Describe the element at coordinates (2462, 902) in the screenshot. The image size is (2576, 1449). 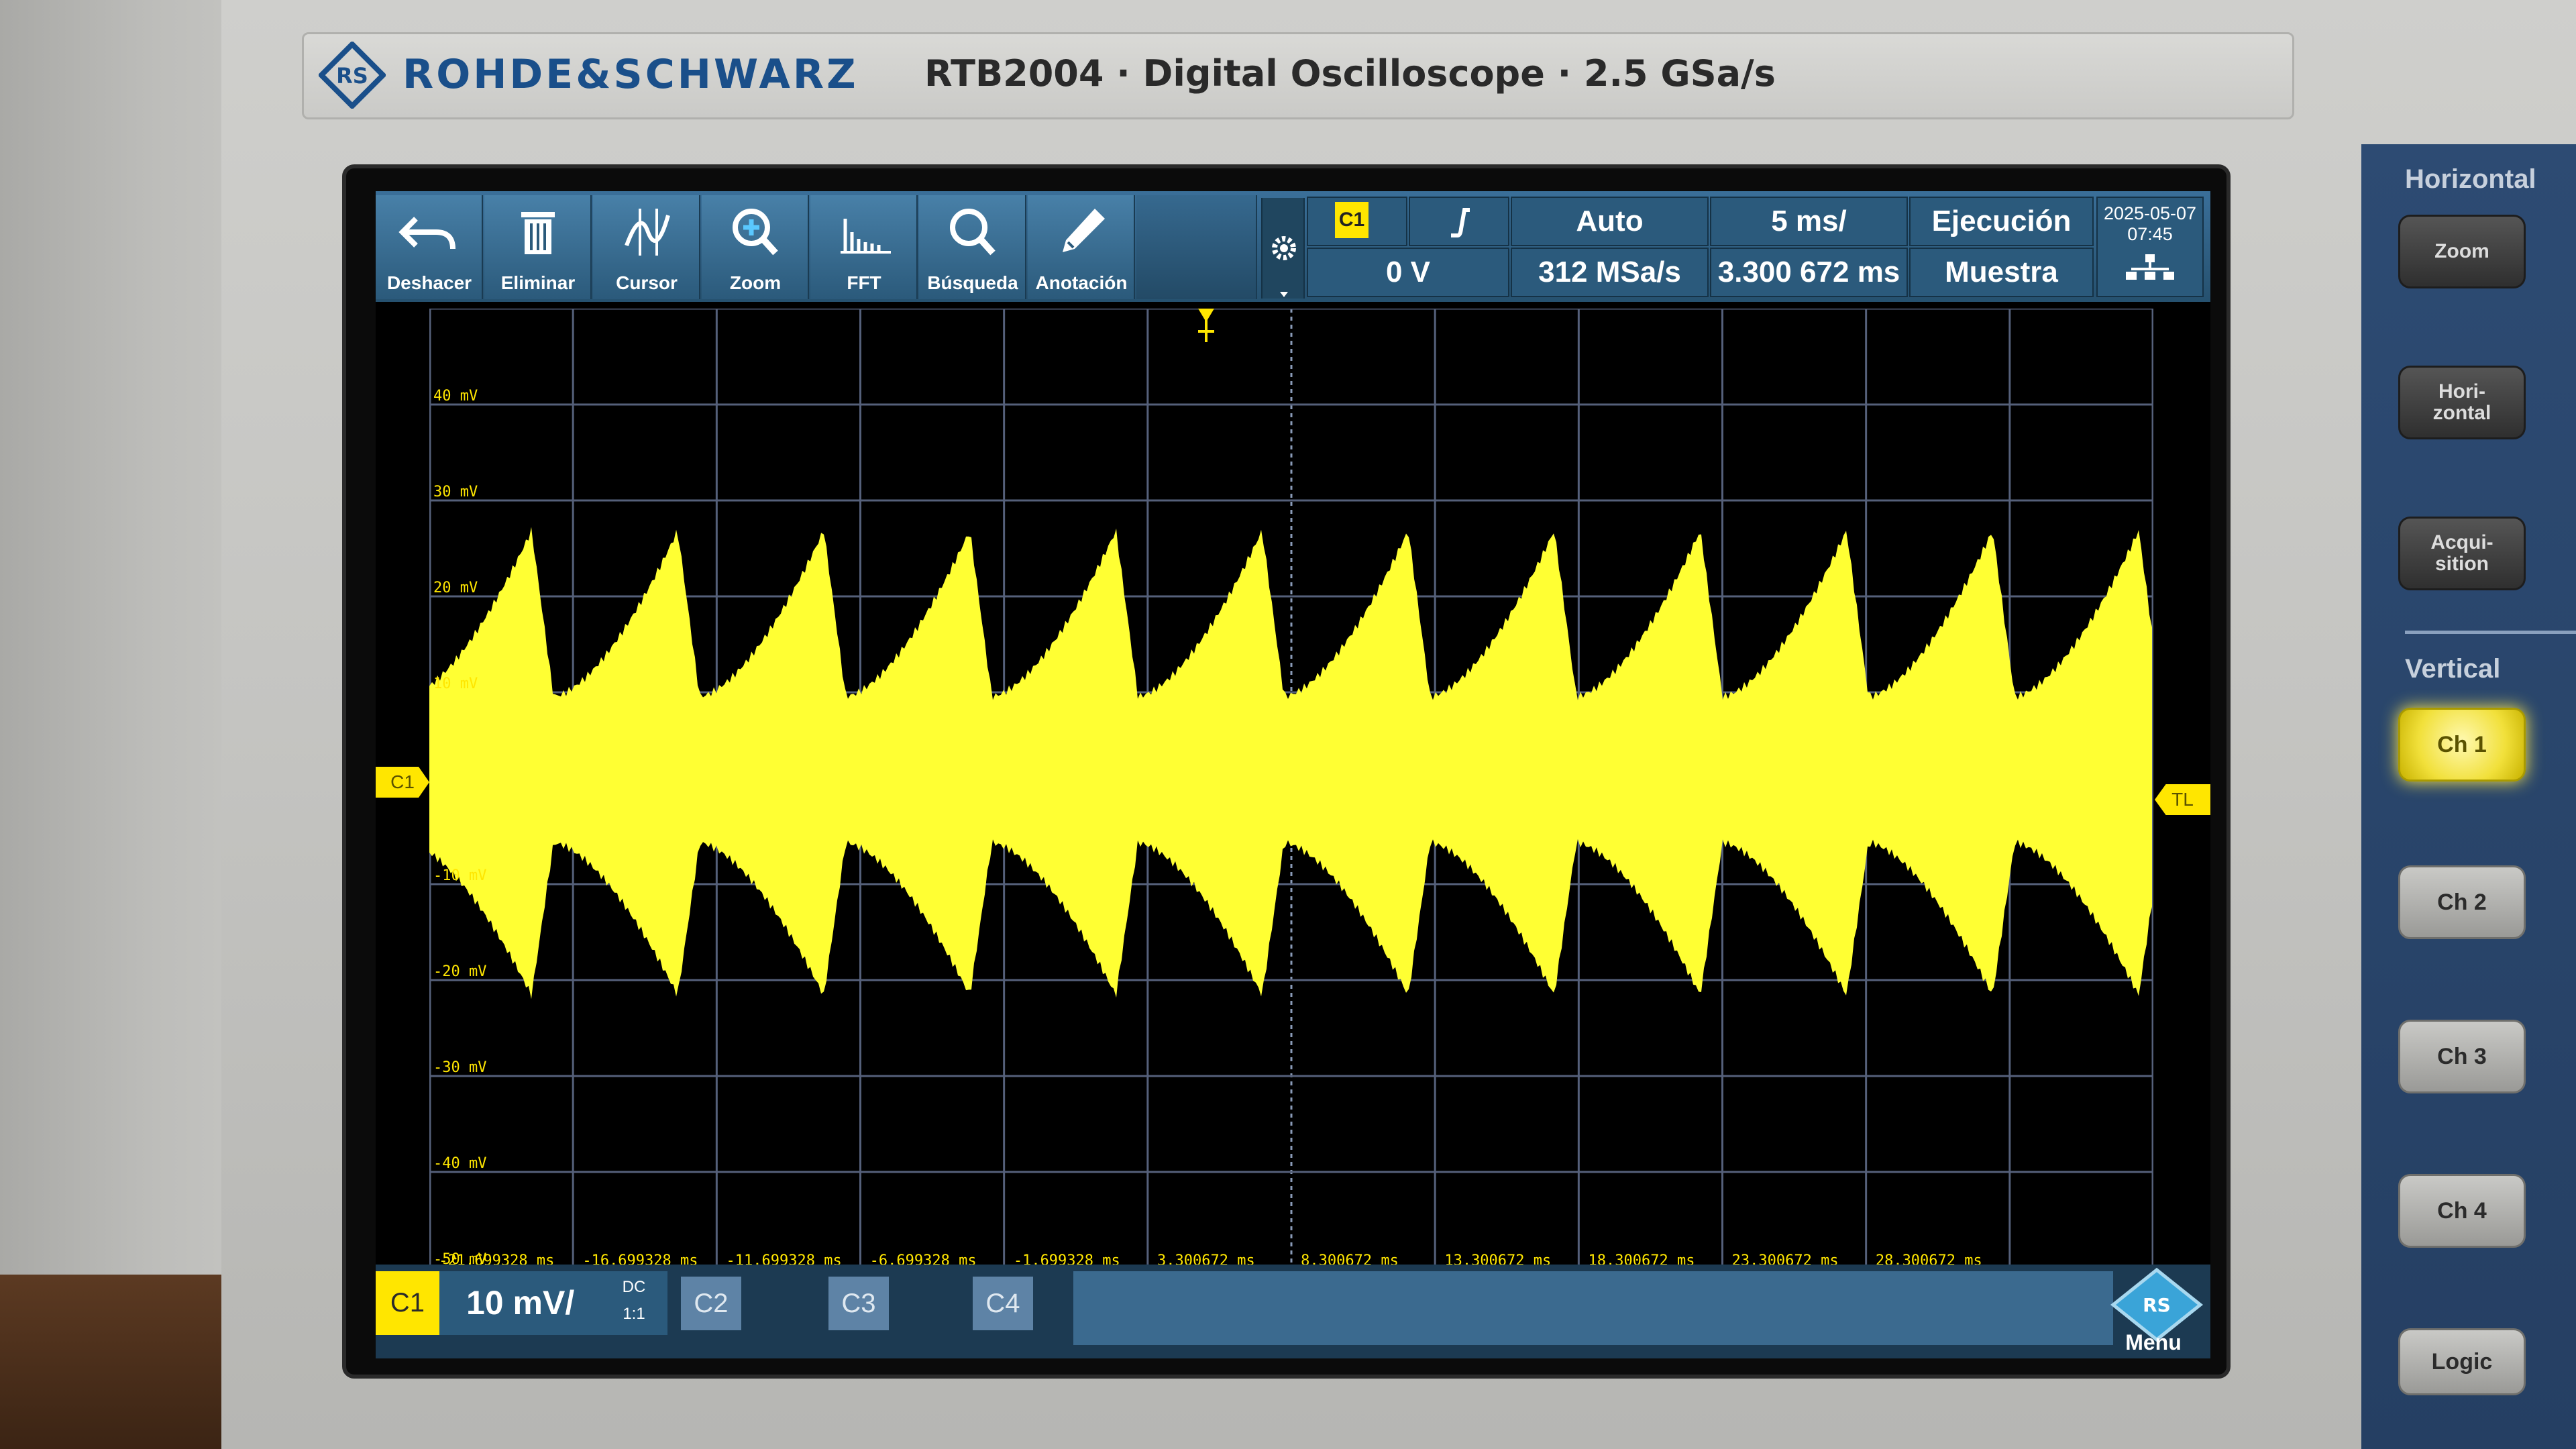
I see `ch2-hardkey: Ch 2` at that location.